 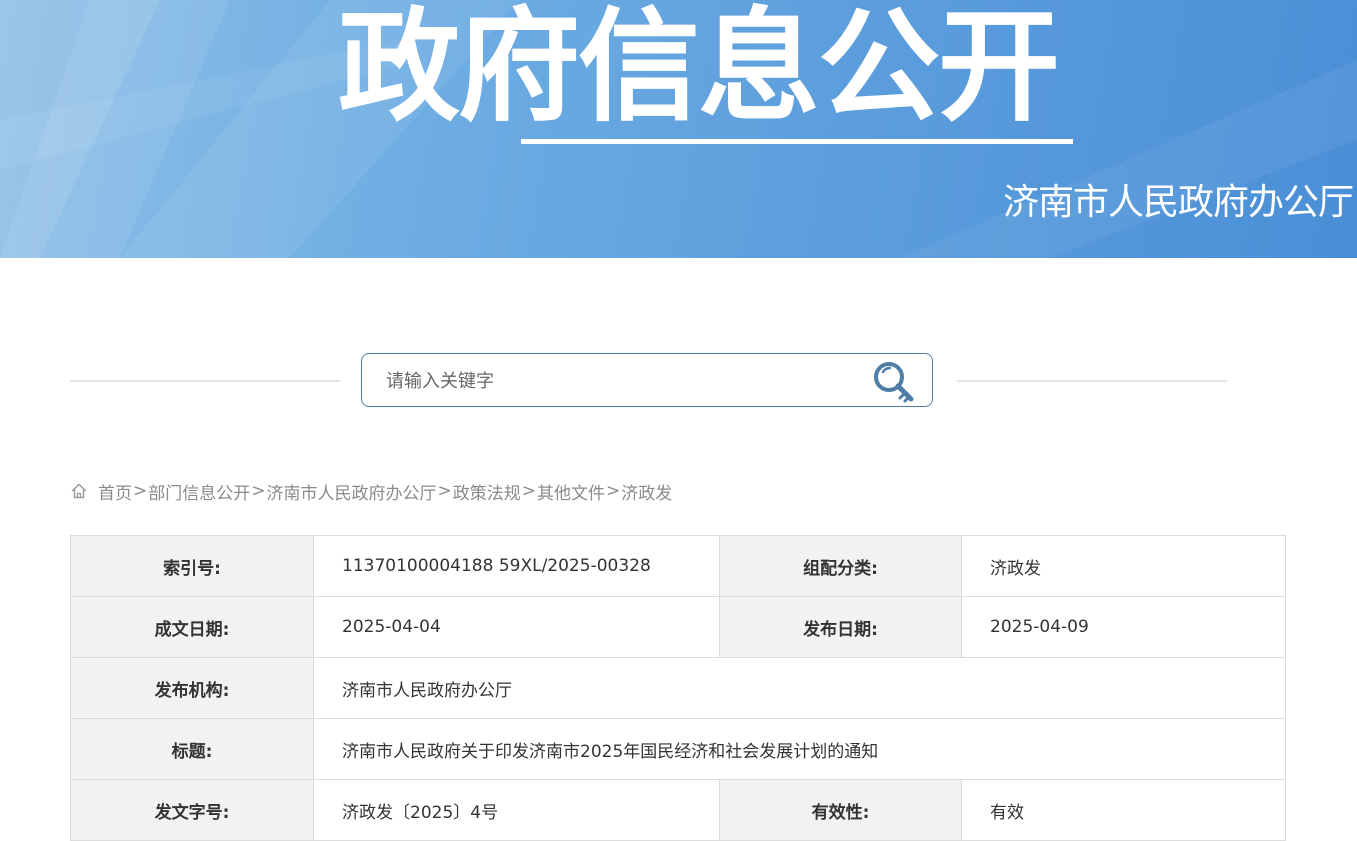 What do you see at coordinates (192, 749) in the screenshot?
I see `title-label: 标题:` at bounding box center [192, 749].